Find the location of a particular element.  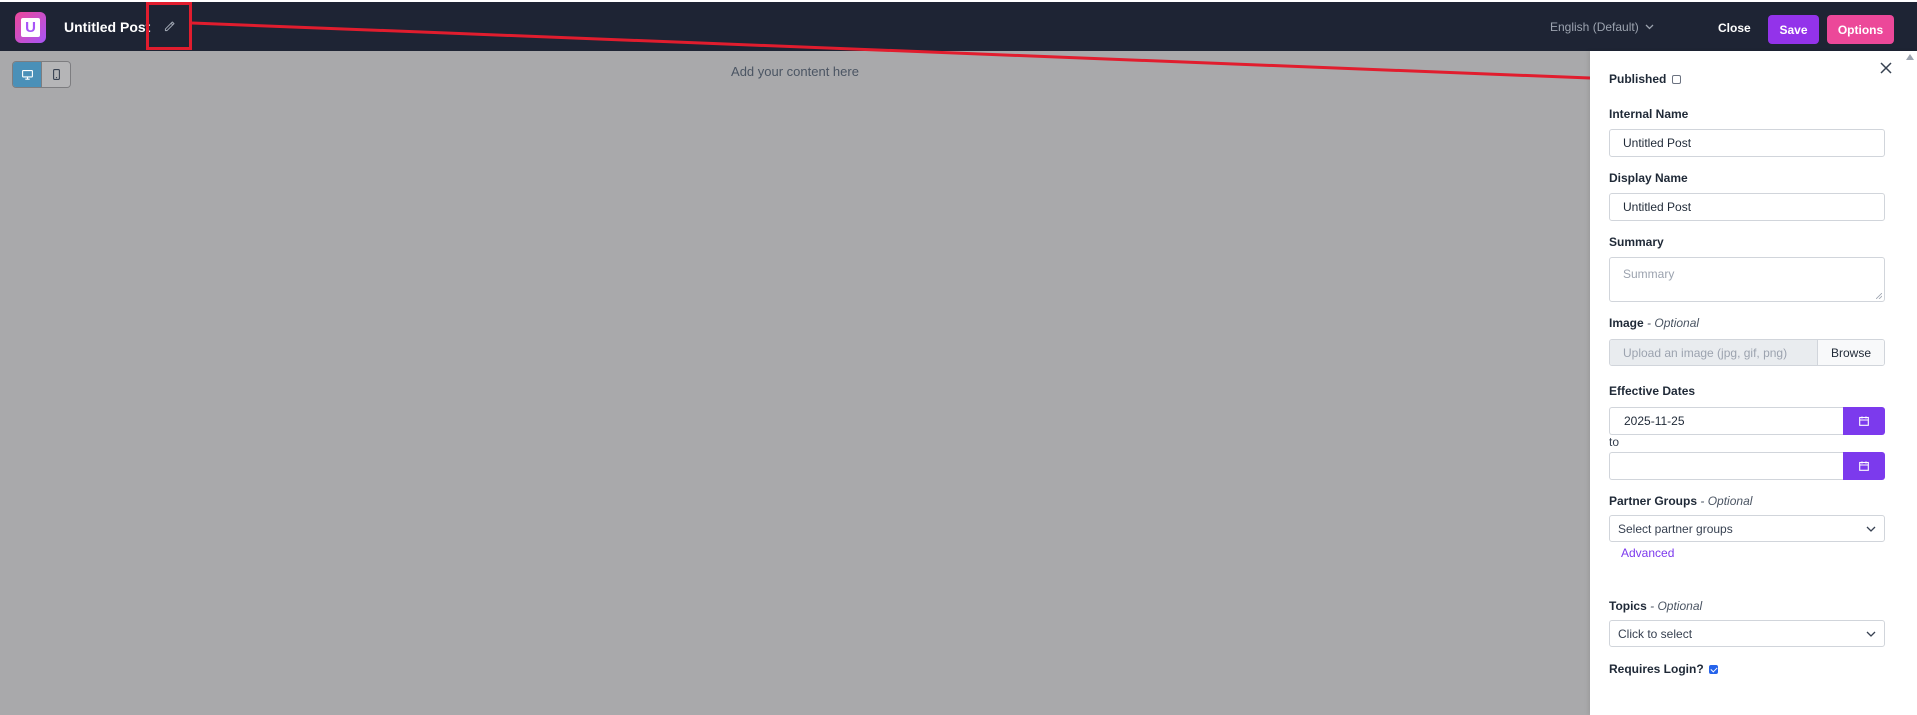

partner-groups-field-label: Partner Groups - Optional is located at coordinates (1680, 501).